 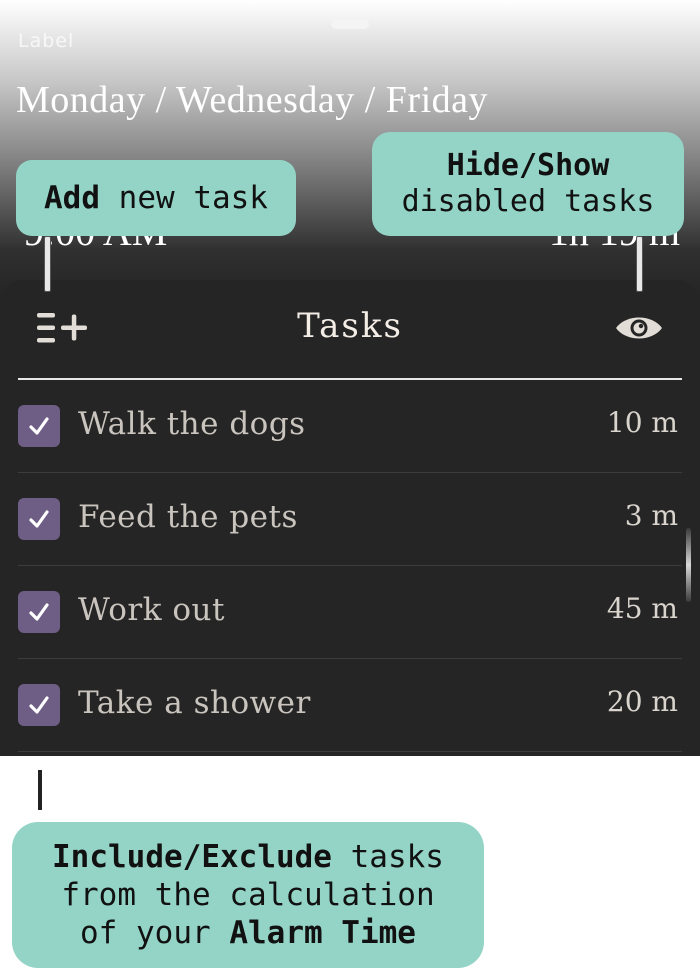 I want to click on add-tooltip-bold: Add, so click(x=72, y=198).